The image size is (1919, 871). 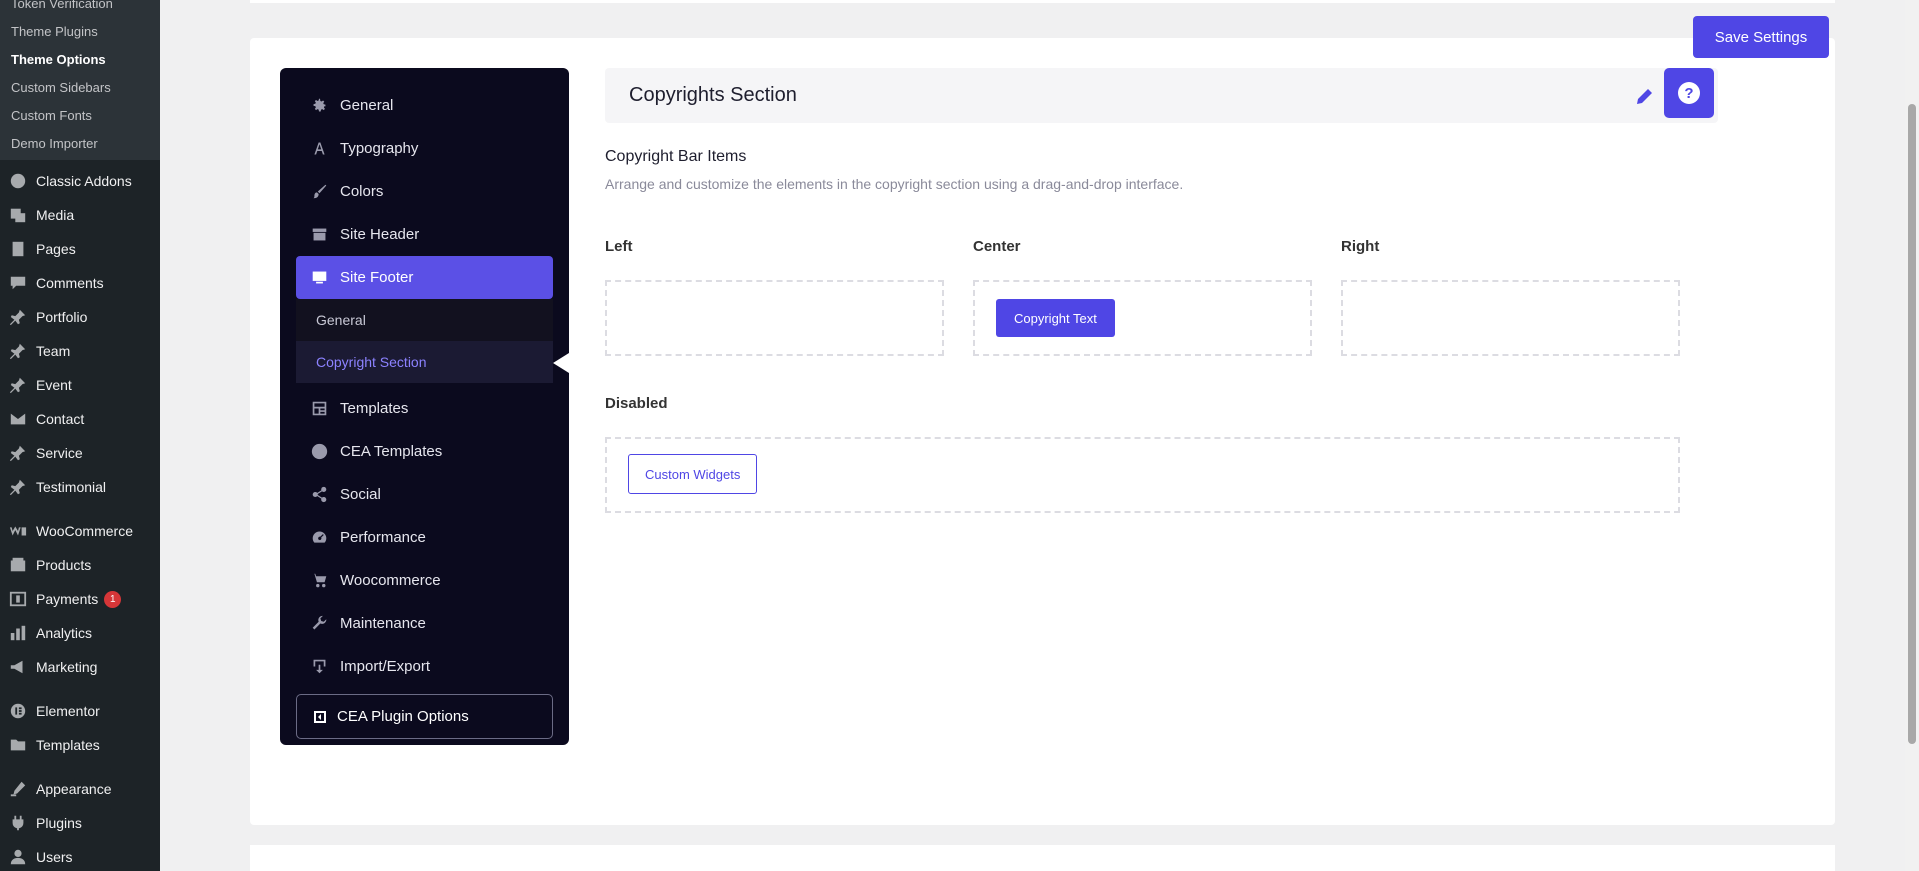 What do you see at coordinates (424, 623) in the screenshot?
I see `nav-maintenance: Maintenance` at bounding box center [424, 623].